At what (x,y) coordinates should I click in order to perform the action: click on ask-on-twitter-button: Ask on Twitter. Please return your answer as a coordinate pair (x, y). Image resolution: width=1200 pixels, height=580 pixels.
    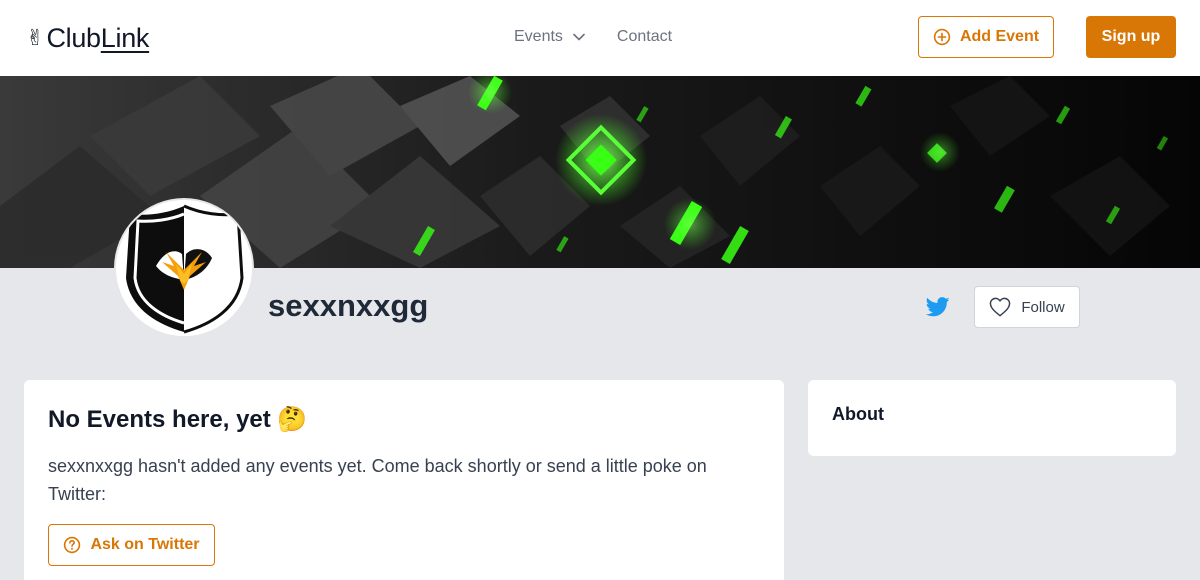
    Looking at the image, I should click on (131, 545).